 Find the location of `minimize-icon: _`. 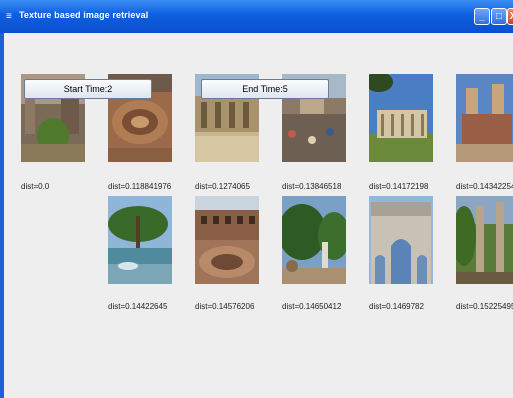

minimize-icon: _ is located at coordinates (482, 16).